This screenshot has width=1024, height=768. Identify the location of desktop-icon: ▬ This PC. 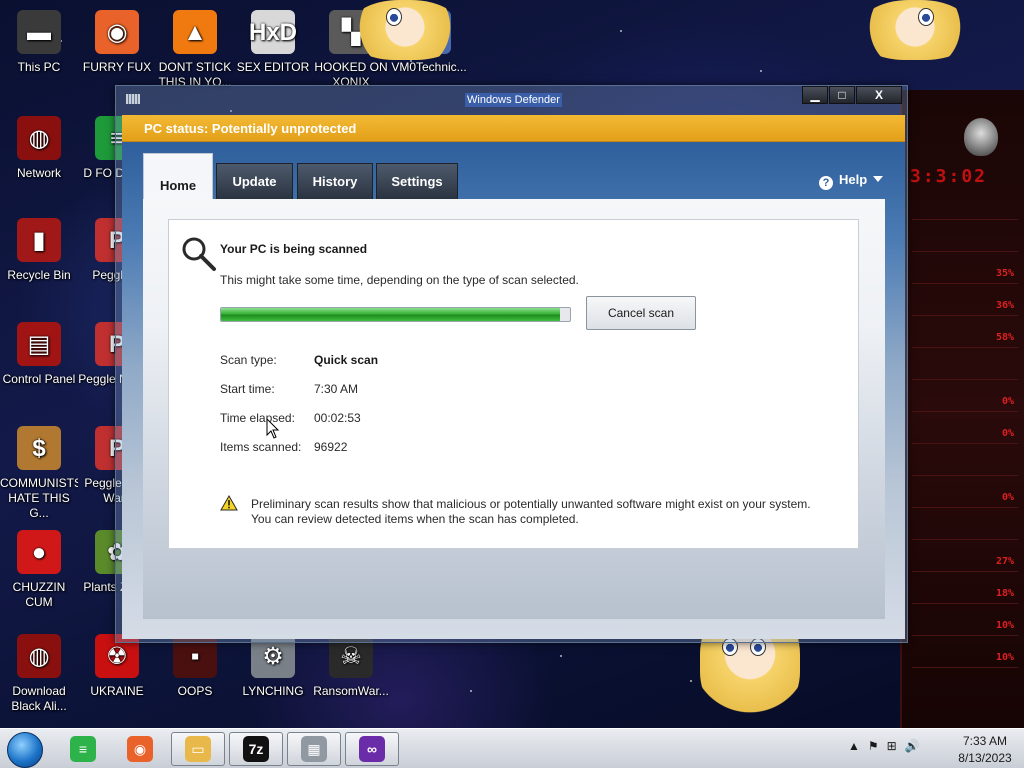
(39, 42).